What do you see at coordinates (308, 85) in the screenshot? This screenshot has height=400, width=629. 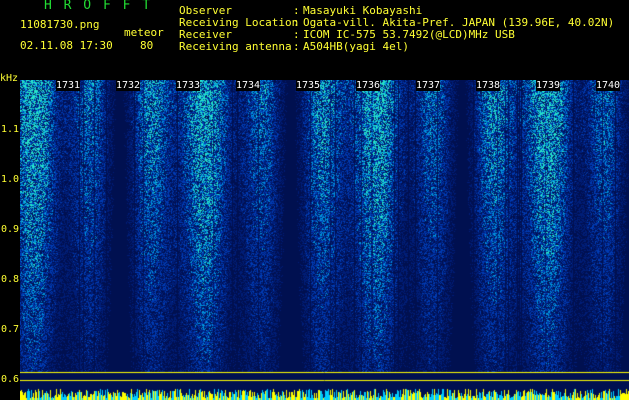 I see `time-tick-label: 1735` at bounding box center [308, 85].